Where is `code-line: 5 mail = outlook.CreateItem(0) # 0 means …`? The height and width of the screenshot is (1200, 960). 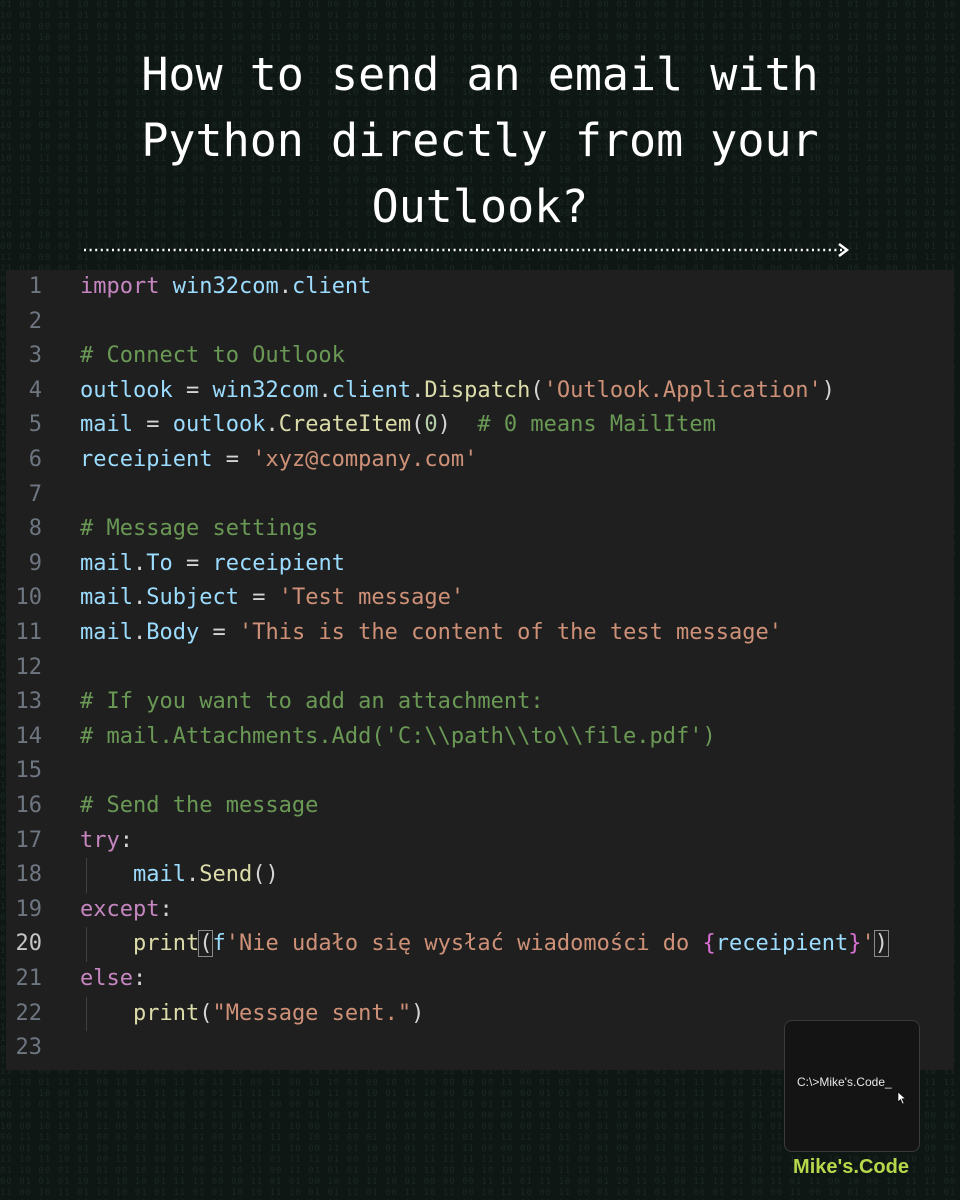 code-line: 5 mail = outlook.CreateItem(0) # 0 means … is located at coordinates (480, 425).